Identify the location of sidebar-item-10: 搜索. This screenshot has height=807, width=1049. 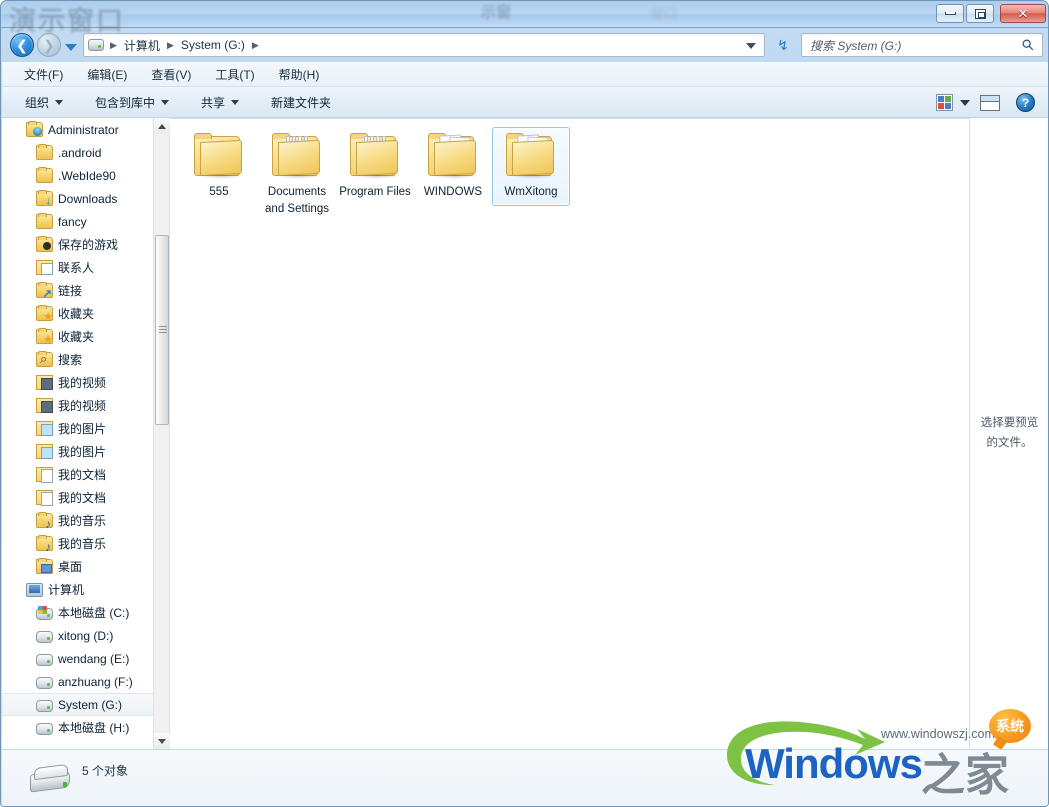
(78, 359).